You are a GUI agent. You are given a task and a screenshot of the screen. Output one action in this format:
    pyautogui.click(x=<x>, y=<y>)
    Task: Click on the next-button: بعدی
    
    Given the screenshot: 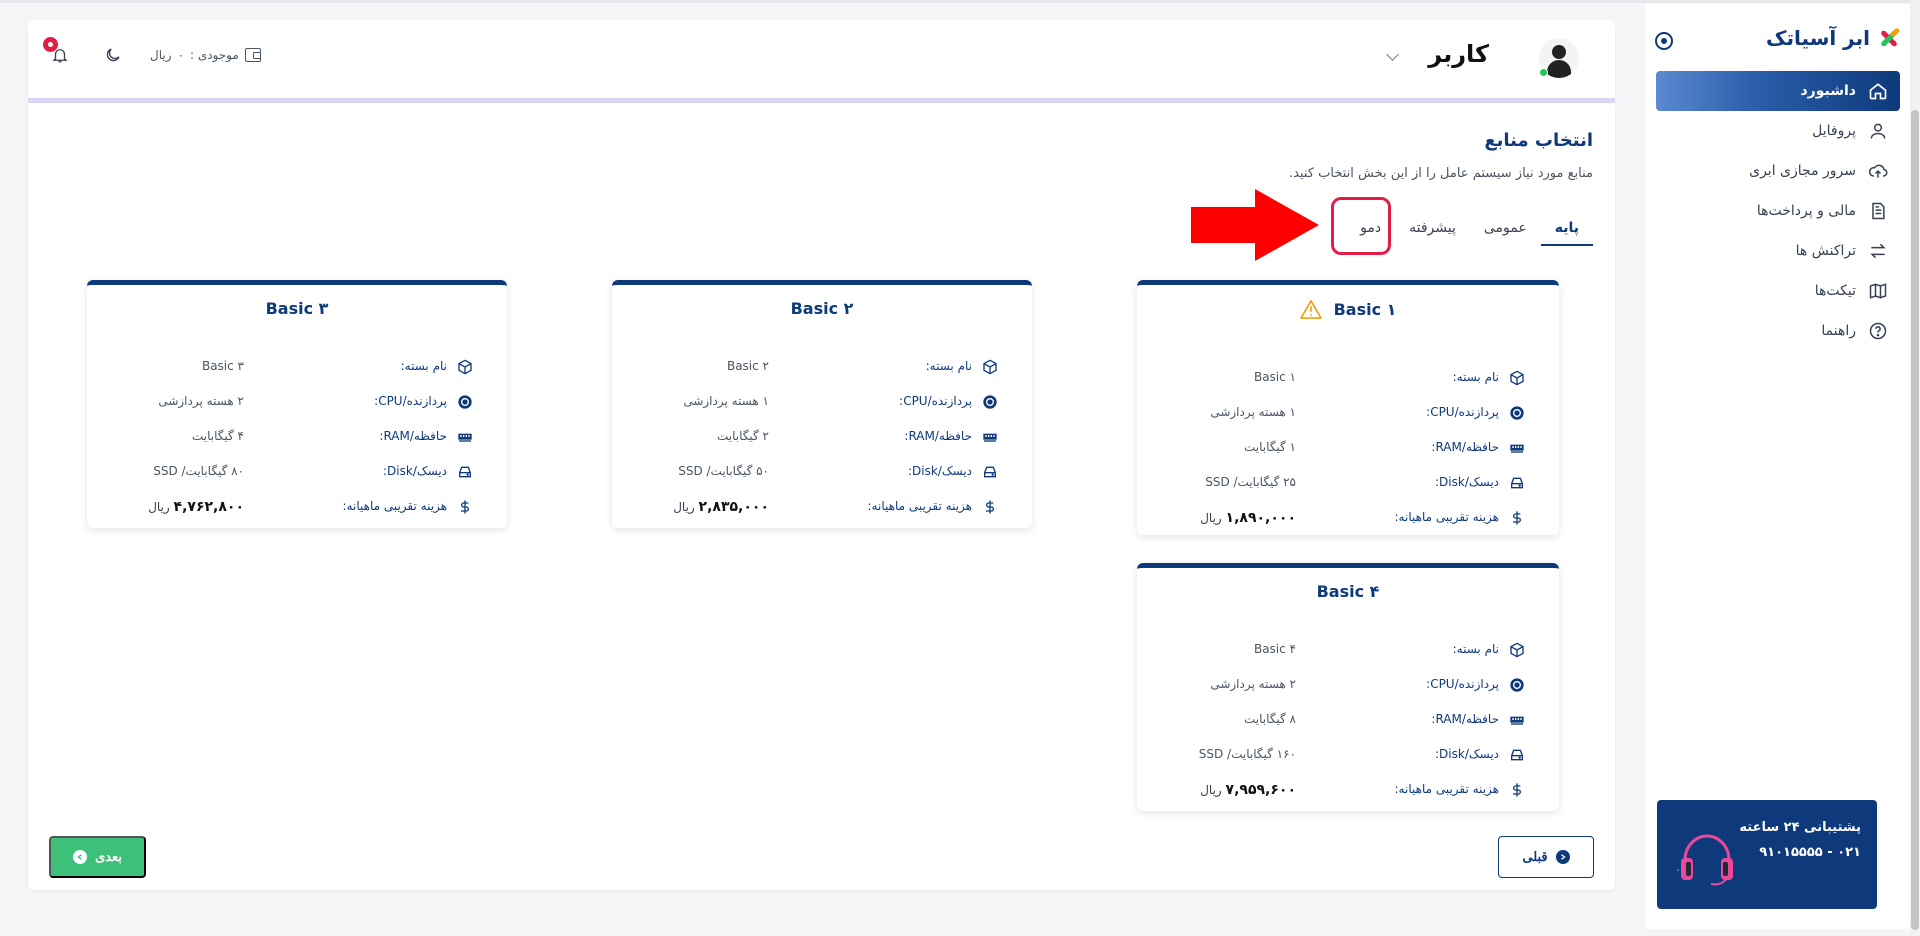 What is the action you would take?
    pyautogui.click(x=97, y=857)
    